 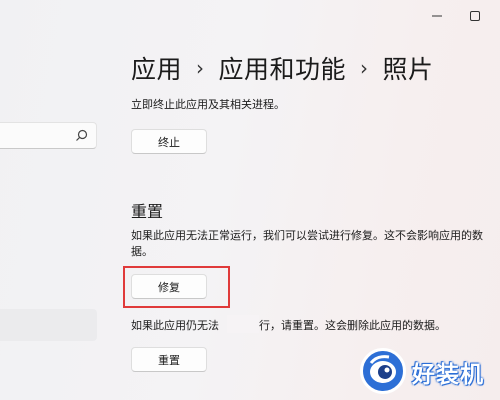 I want to click on sidebar-item-selected, so click(x=48, y=325).